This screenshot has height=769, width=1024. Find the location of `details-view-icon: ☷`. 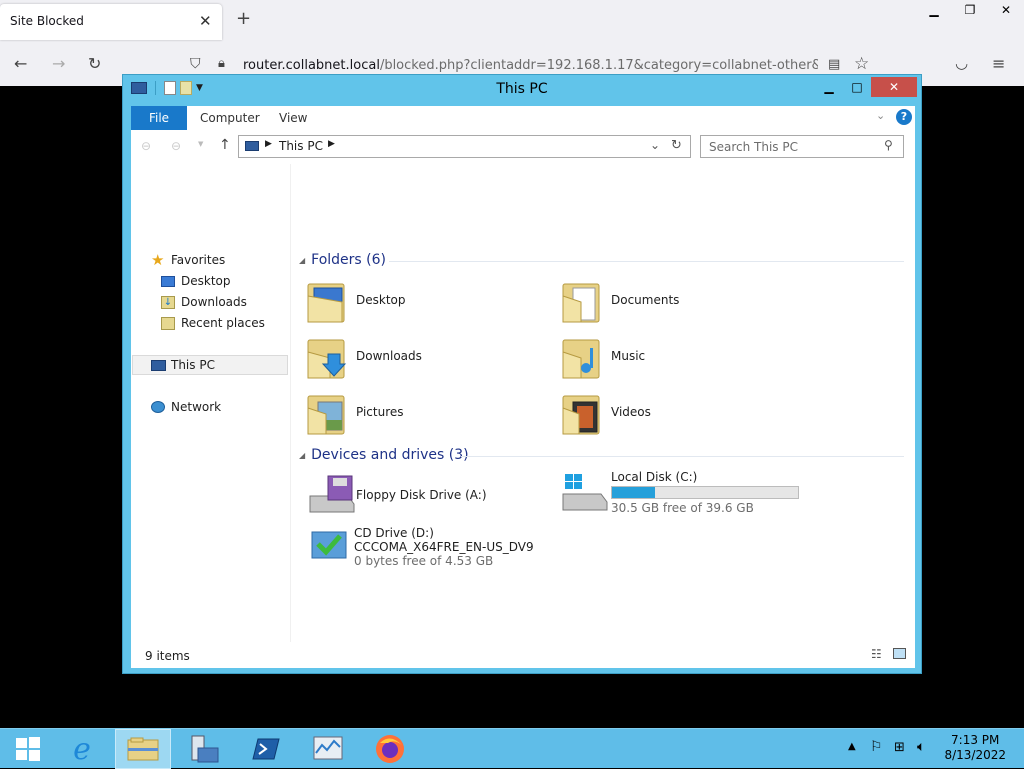

details-view-icon: ☷ is located at coordinates (876, 654).